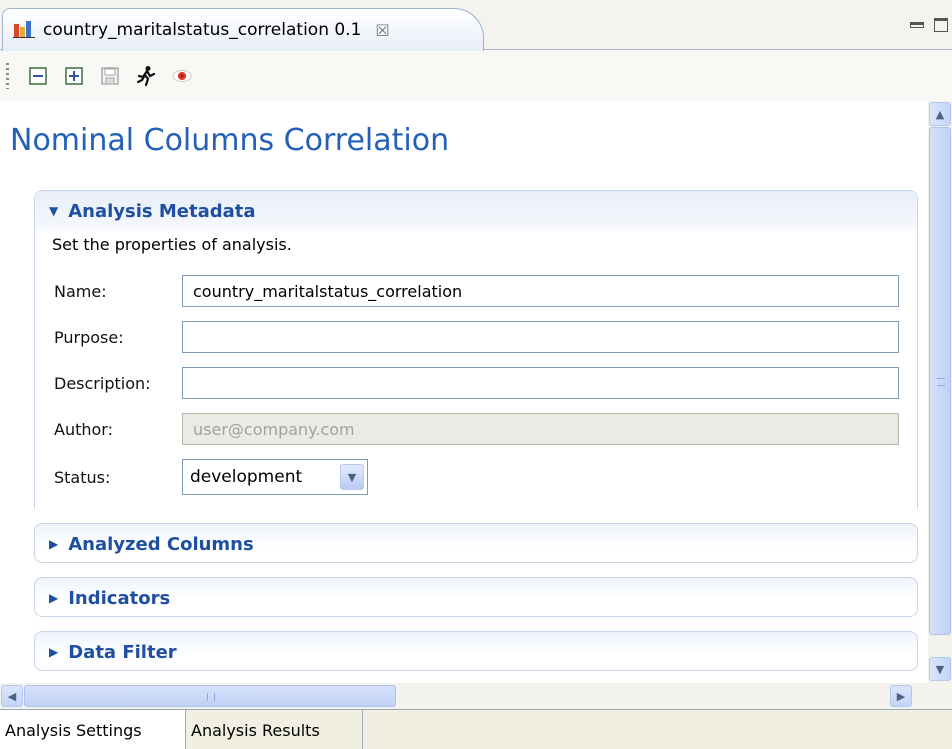 This screenshot has height=749, width=952. I want to click on collapse-all-icon, so click(38, 76).